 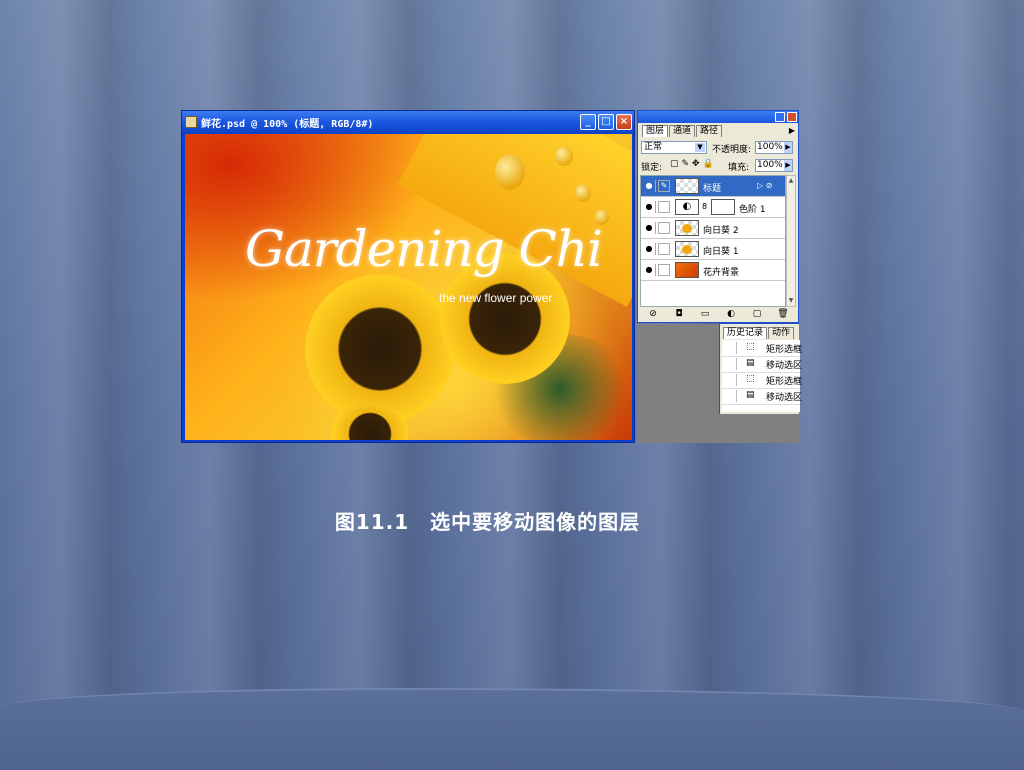 What do you see at coordinates (653, 314) in the screenshot?
I see `layer-style-button: ⊘` at bounding box center [653, 314].